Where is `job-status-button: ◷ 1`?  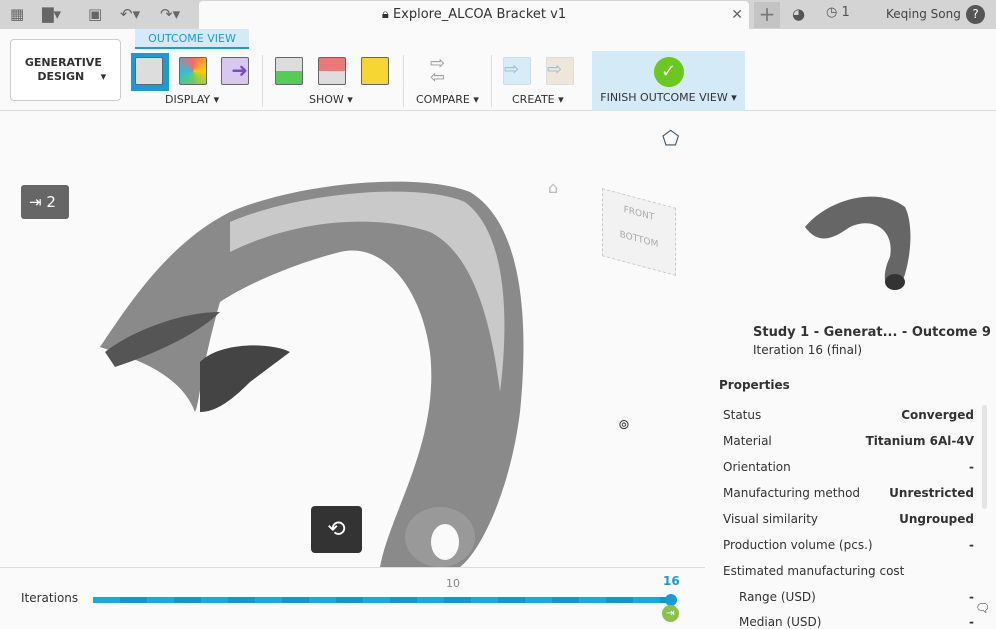 job-status-button: ◷ 1 is located at coordinates (838, 12).